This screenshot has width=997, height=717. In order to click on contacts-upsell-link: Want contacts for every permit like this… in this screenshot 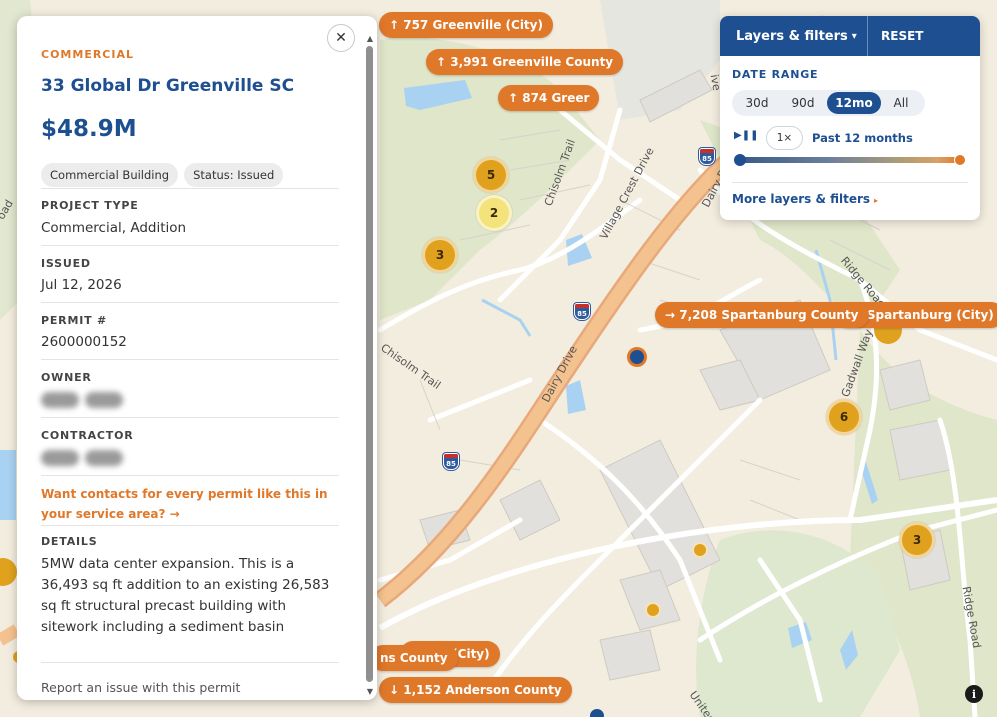, I will do `click(191, 504)`.